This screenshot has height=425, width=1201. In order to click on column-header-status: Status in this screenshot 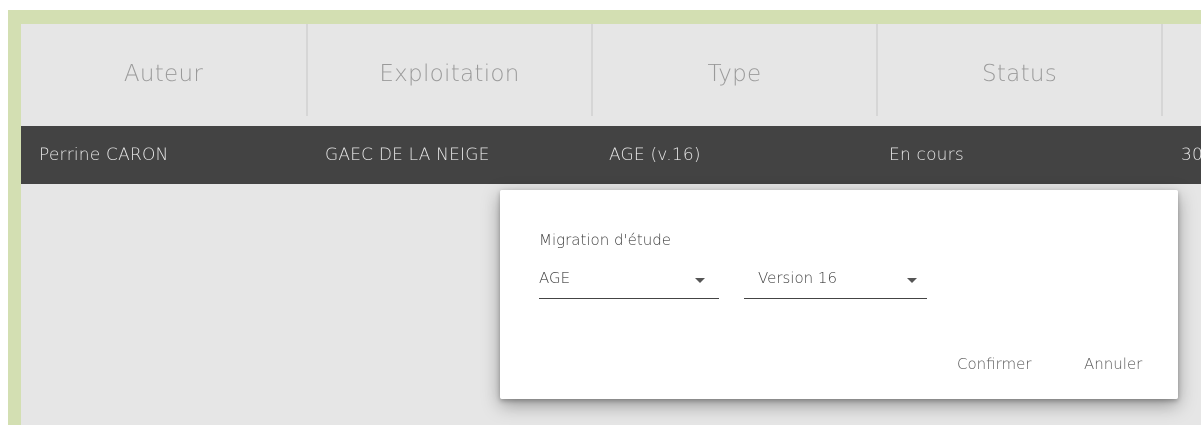, I will do `click(1019, 74)`.